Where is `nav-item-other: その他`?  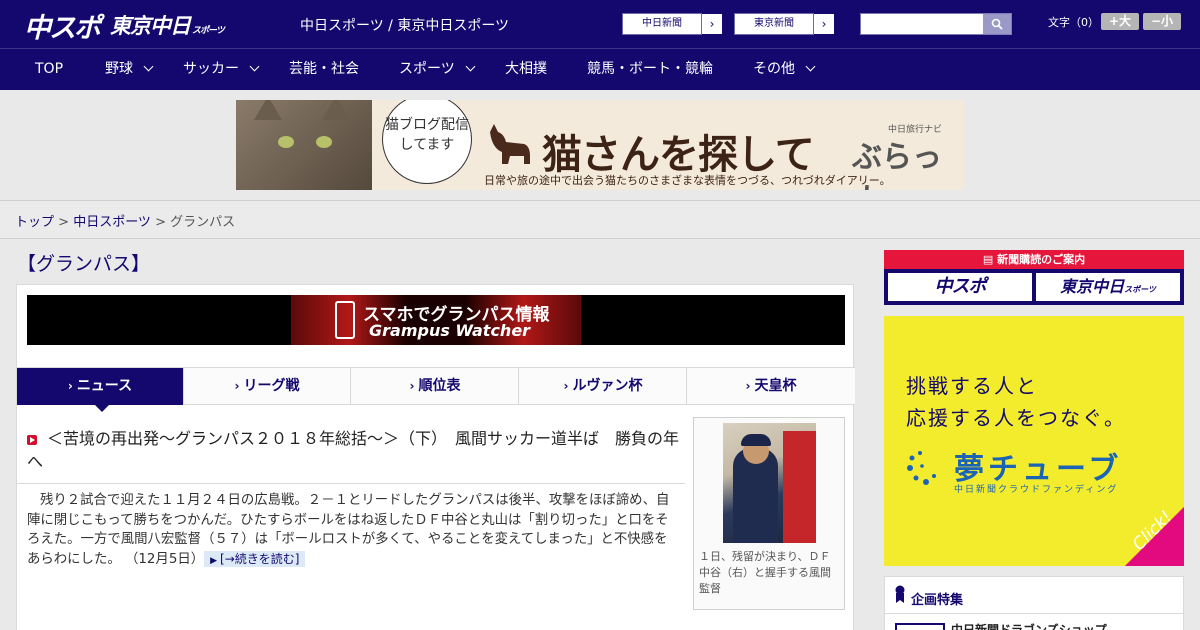 nav-item-other: その他 is located at coordinates (784, 69).